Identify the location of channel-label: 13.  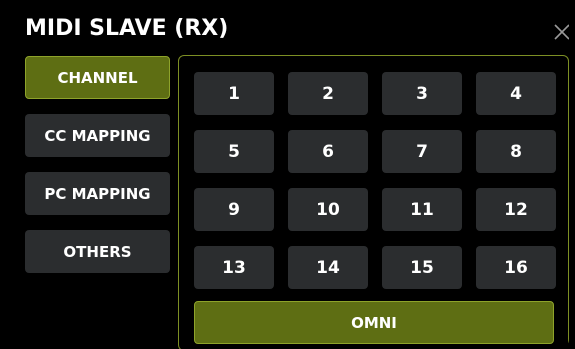
(234, 267).